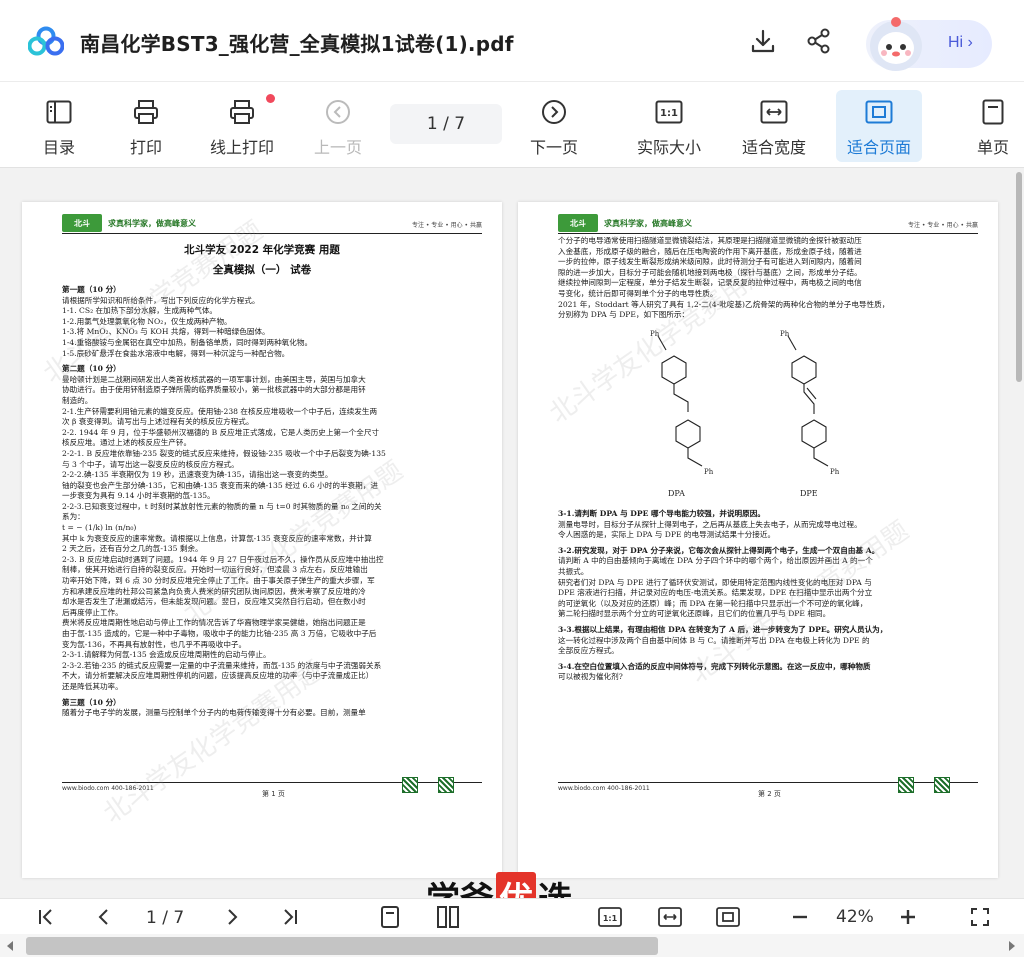 Image resolution: width=1024 pixels, height=957 pixels. I want to click on toc-icon, so click(59, 112).